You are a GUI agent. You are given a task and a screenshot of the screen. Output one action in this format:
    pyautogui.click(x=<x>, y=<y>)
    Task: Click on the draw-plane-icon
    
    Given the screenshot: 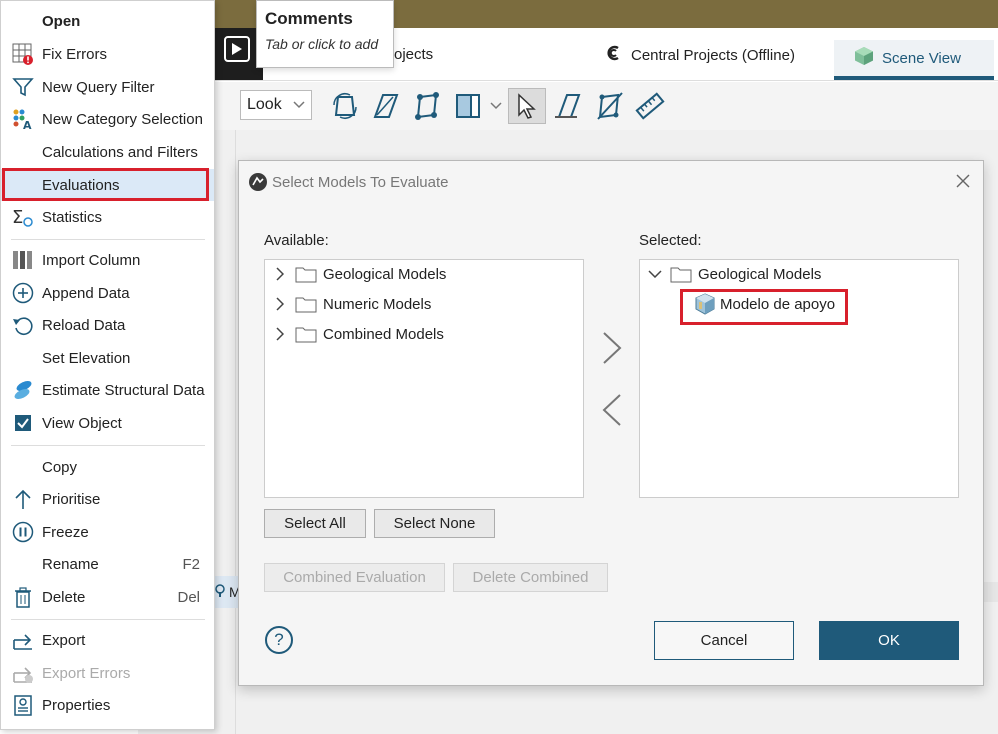 What is the action you would take?
    pyautogui.click(x=386, y=106)
    